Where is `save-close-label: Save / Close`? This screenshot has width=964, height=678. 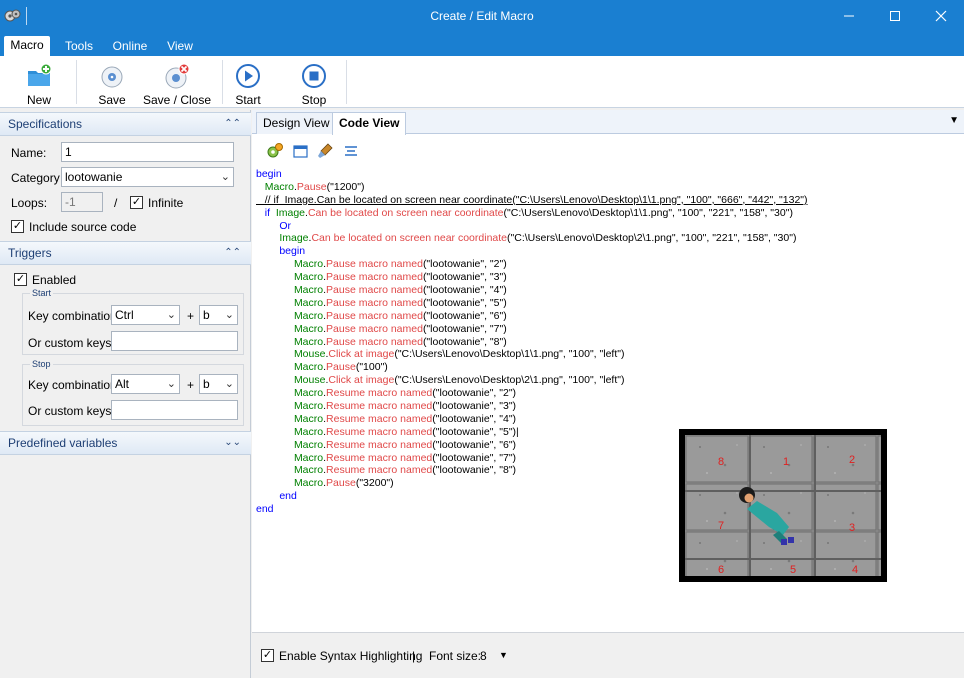
save-close-label: Save / Close is located at coordinates (177, 100).